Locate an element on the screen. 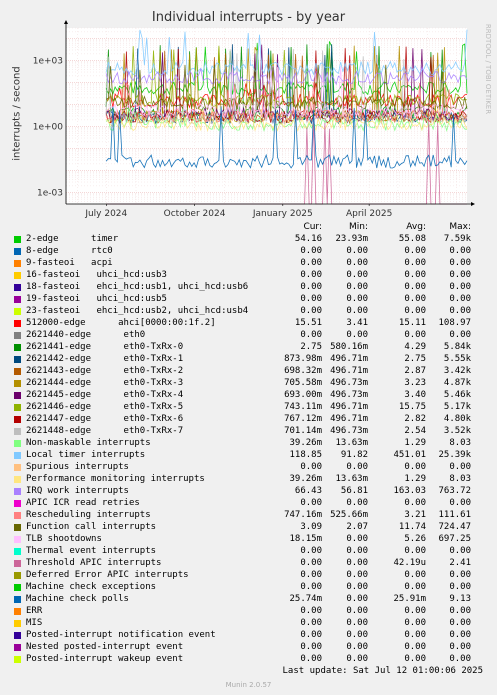  legend-max: 4.80k is located at coordinates (457, 419).